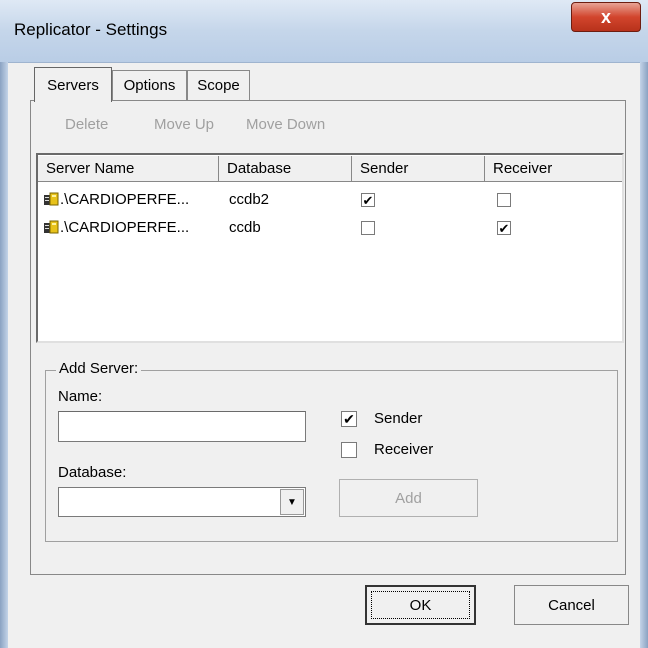  I want to click on focus-ring, so click(420, 605).